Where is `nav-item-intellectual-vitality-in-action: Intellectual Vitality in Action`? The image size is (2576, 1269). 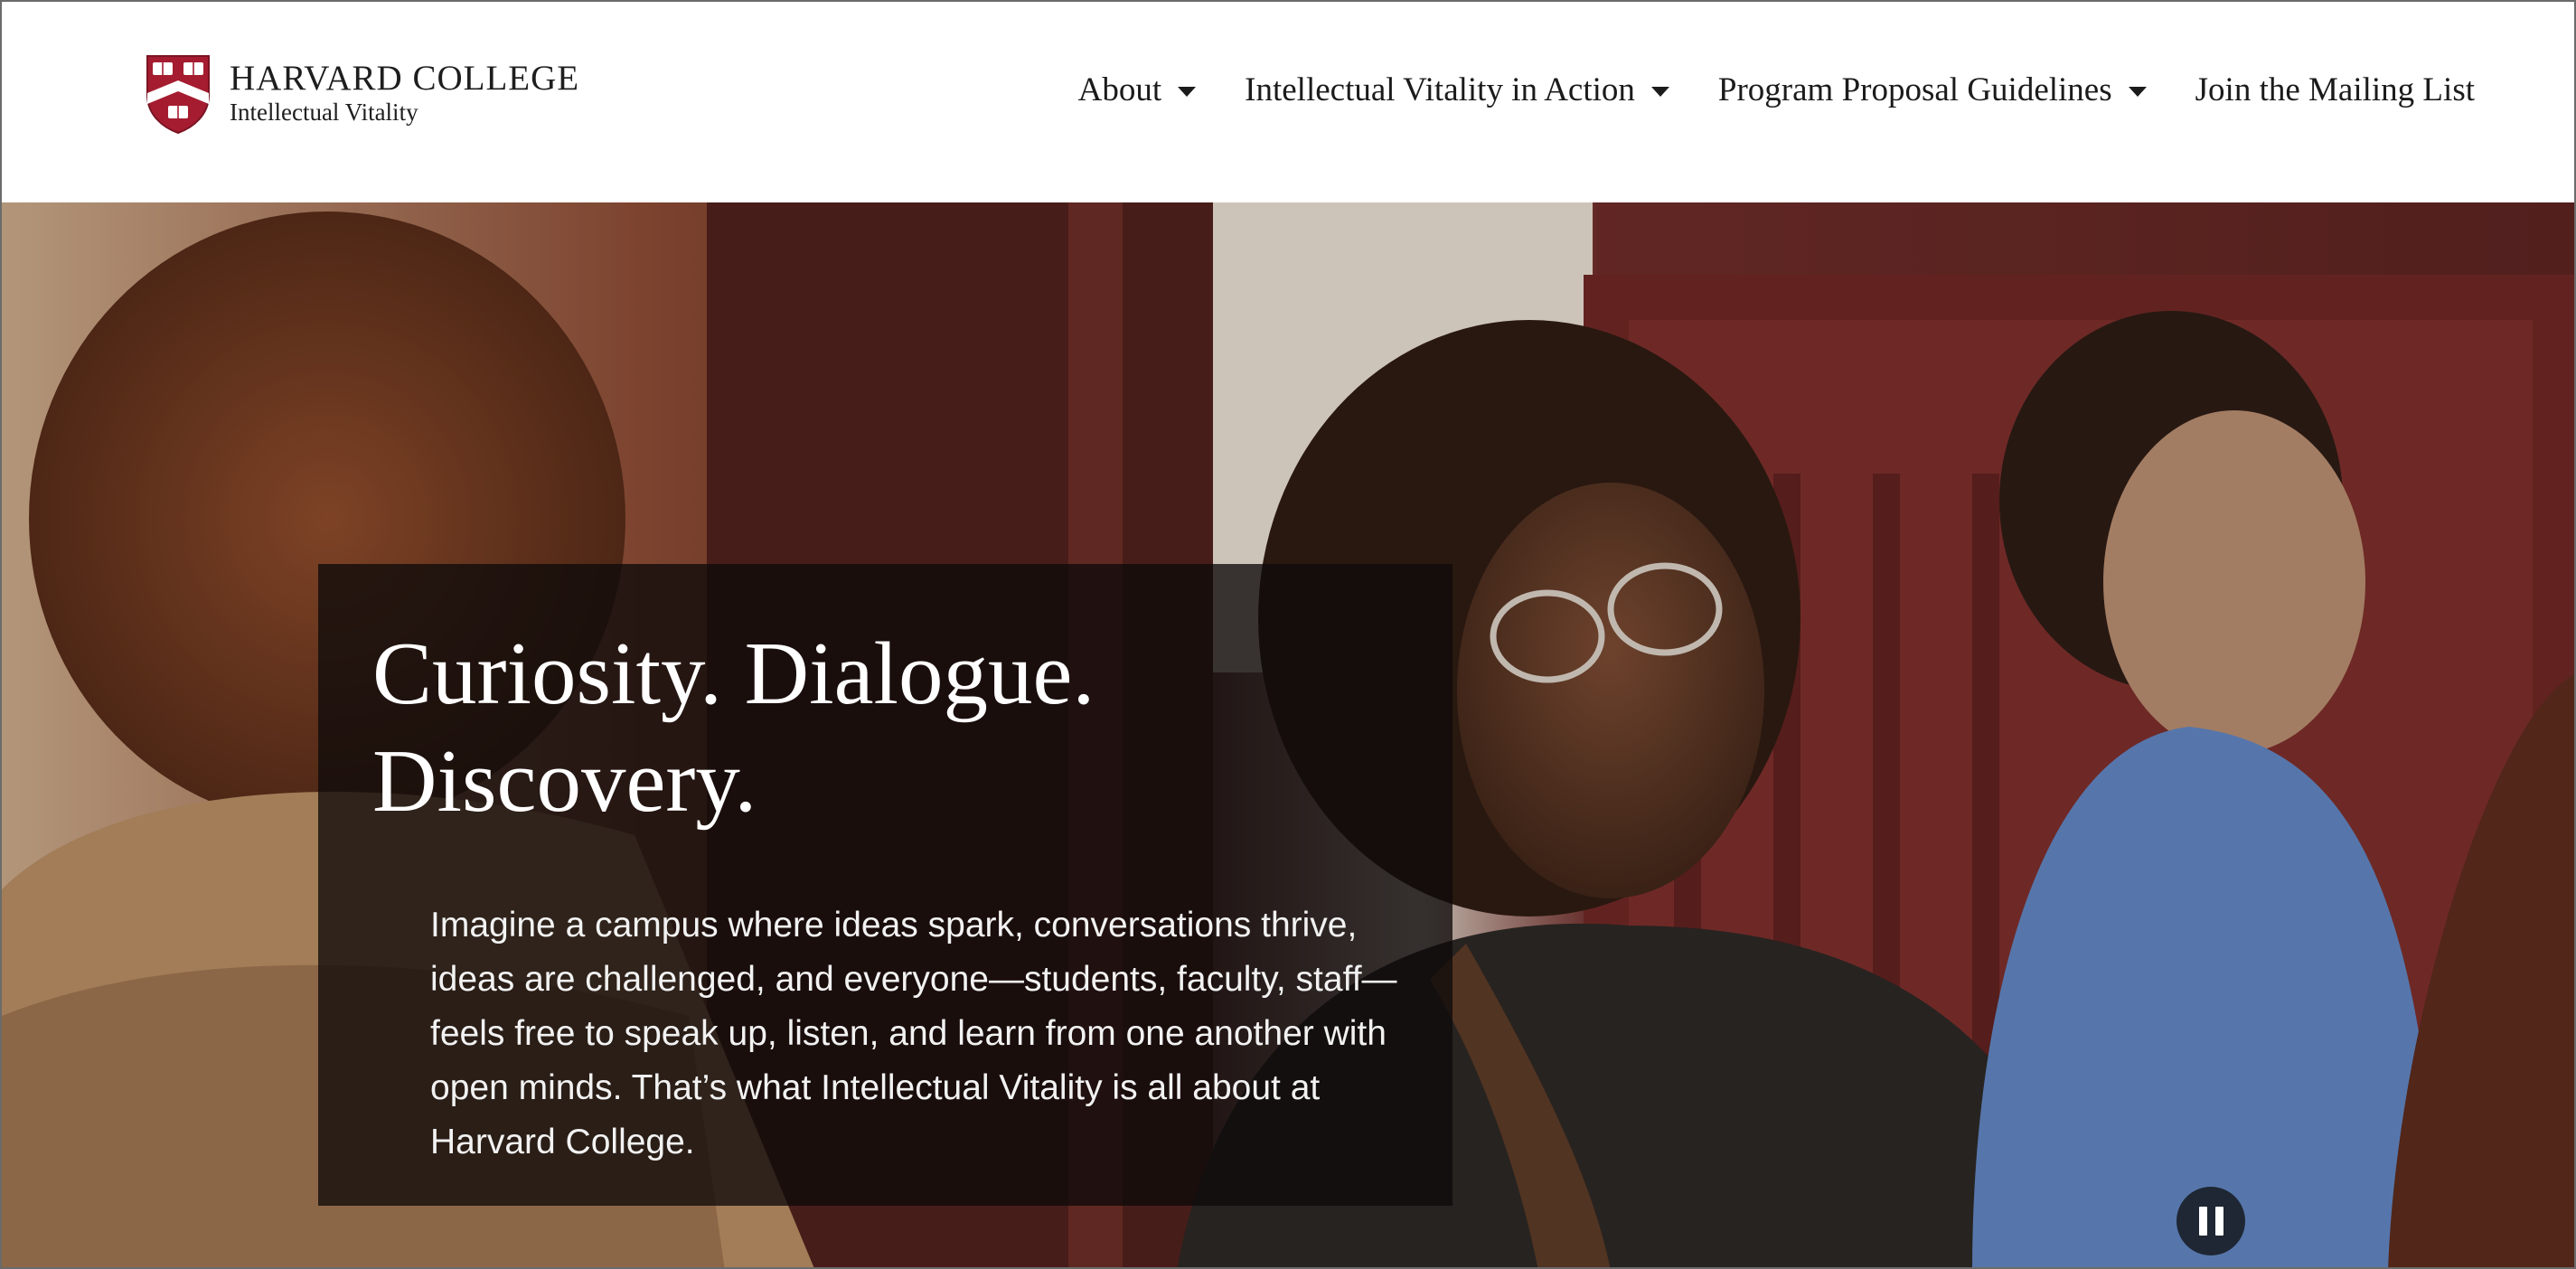 nav-item-intellectual-vitality-in-action: Intellectual Vitality in Action is located at coordinates (1457, 89).